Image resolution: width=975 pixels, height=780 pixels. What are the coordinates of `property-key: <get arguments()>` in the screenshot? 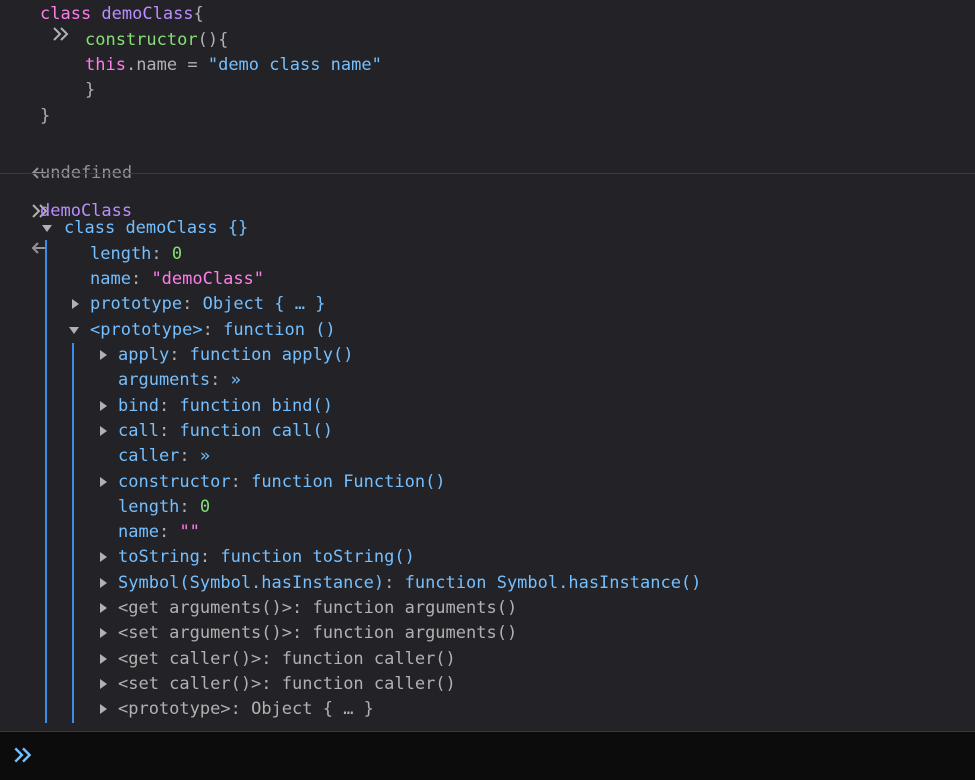 It's located at (205, 608).